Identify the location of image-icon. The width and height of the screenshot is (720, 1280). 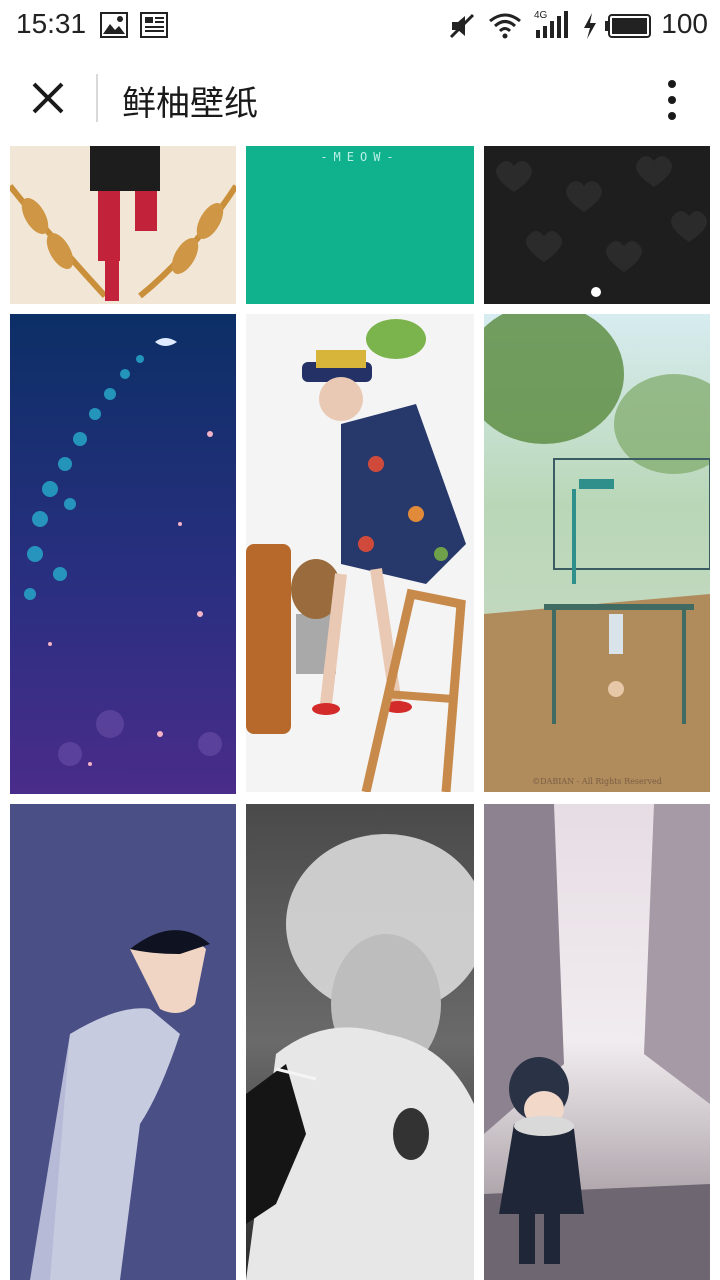
(114, 27).